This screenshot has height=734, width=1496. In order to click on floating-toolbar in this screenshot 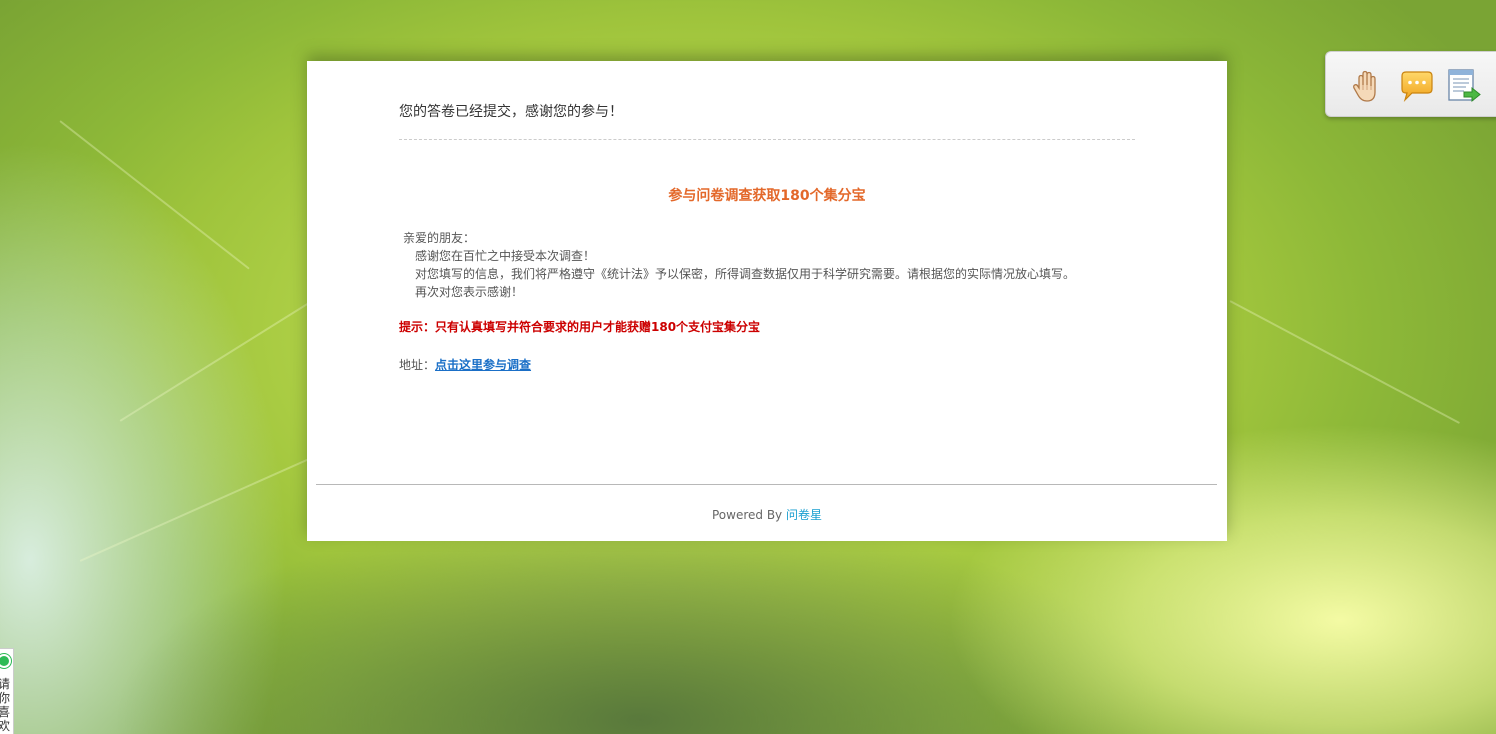, I will do `click(1410, 84)`.